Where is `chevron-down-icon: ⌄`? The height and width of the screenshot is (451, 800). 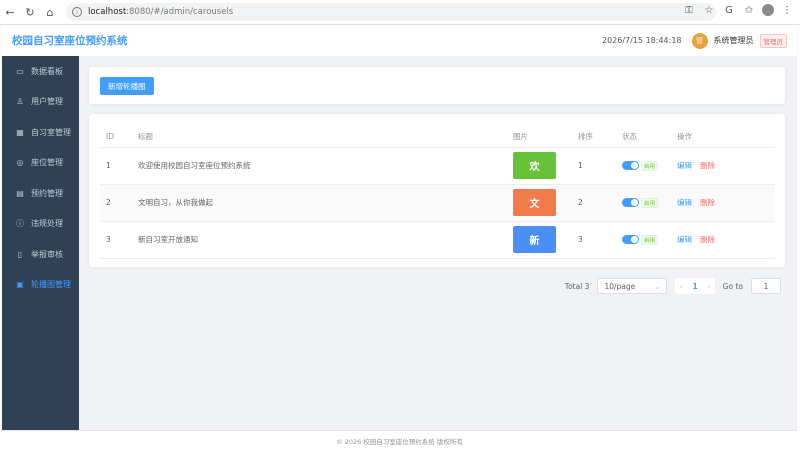 chevron-down-icon: ⌄ is located at coordinates (657, 286).